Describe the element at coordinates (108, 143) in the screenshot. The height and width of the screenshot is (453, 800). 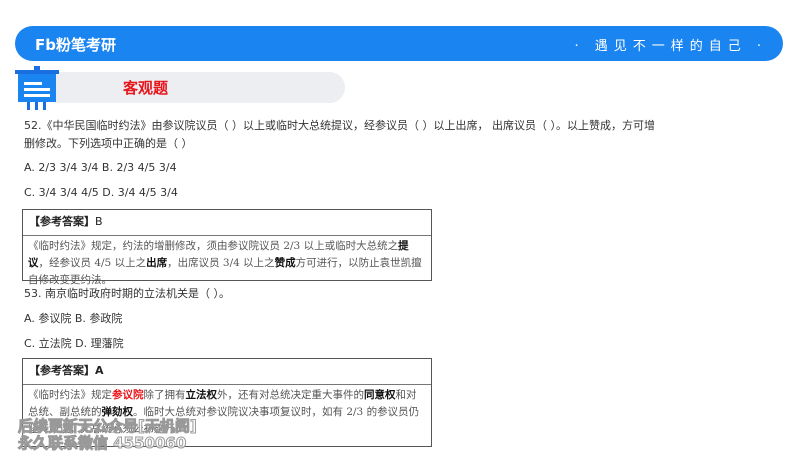
I see `q52-text-cont: 删修改。下列选项中正确的是（ ）` at that location.